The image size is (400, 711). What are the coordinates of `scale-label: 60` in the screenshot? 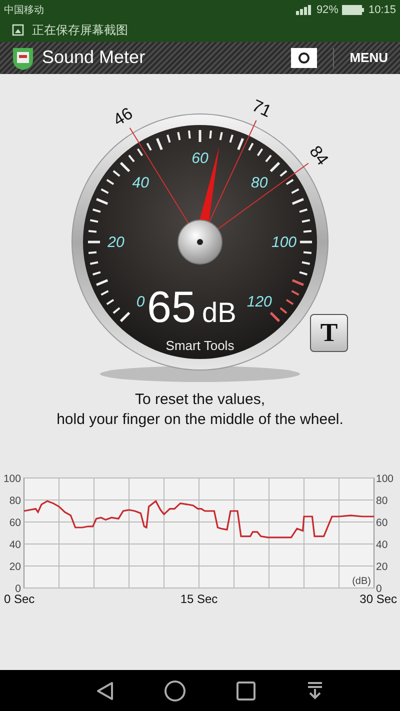 It's located at (200, 158).